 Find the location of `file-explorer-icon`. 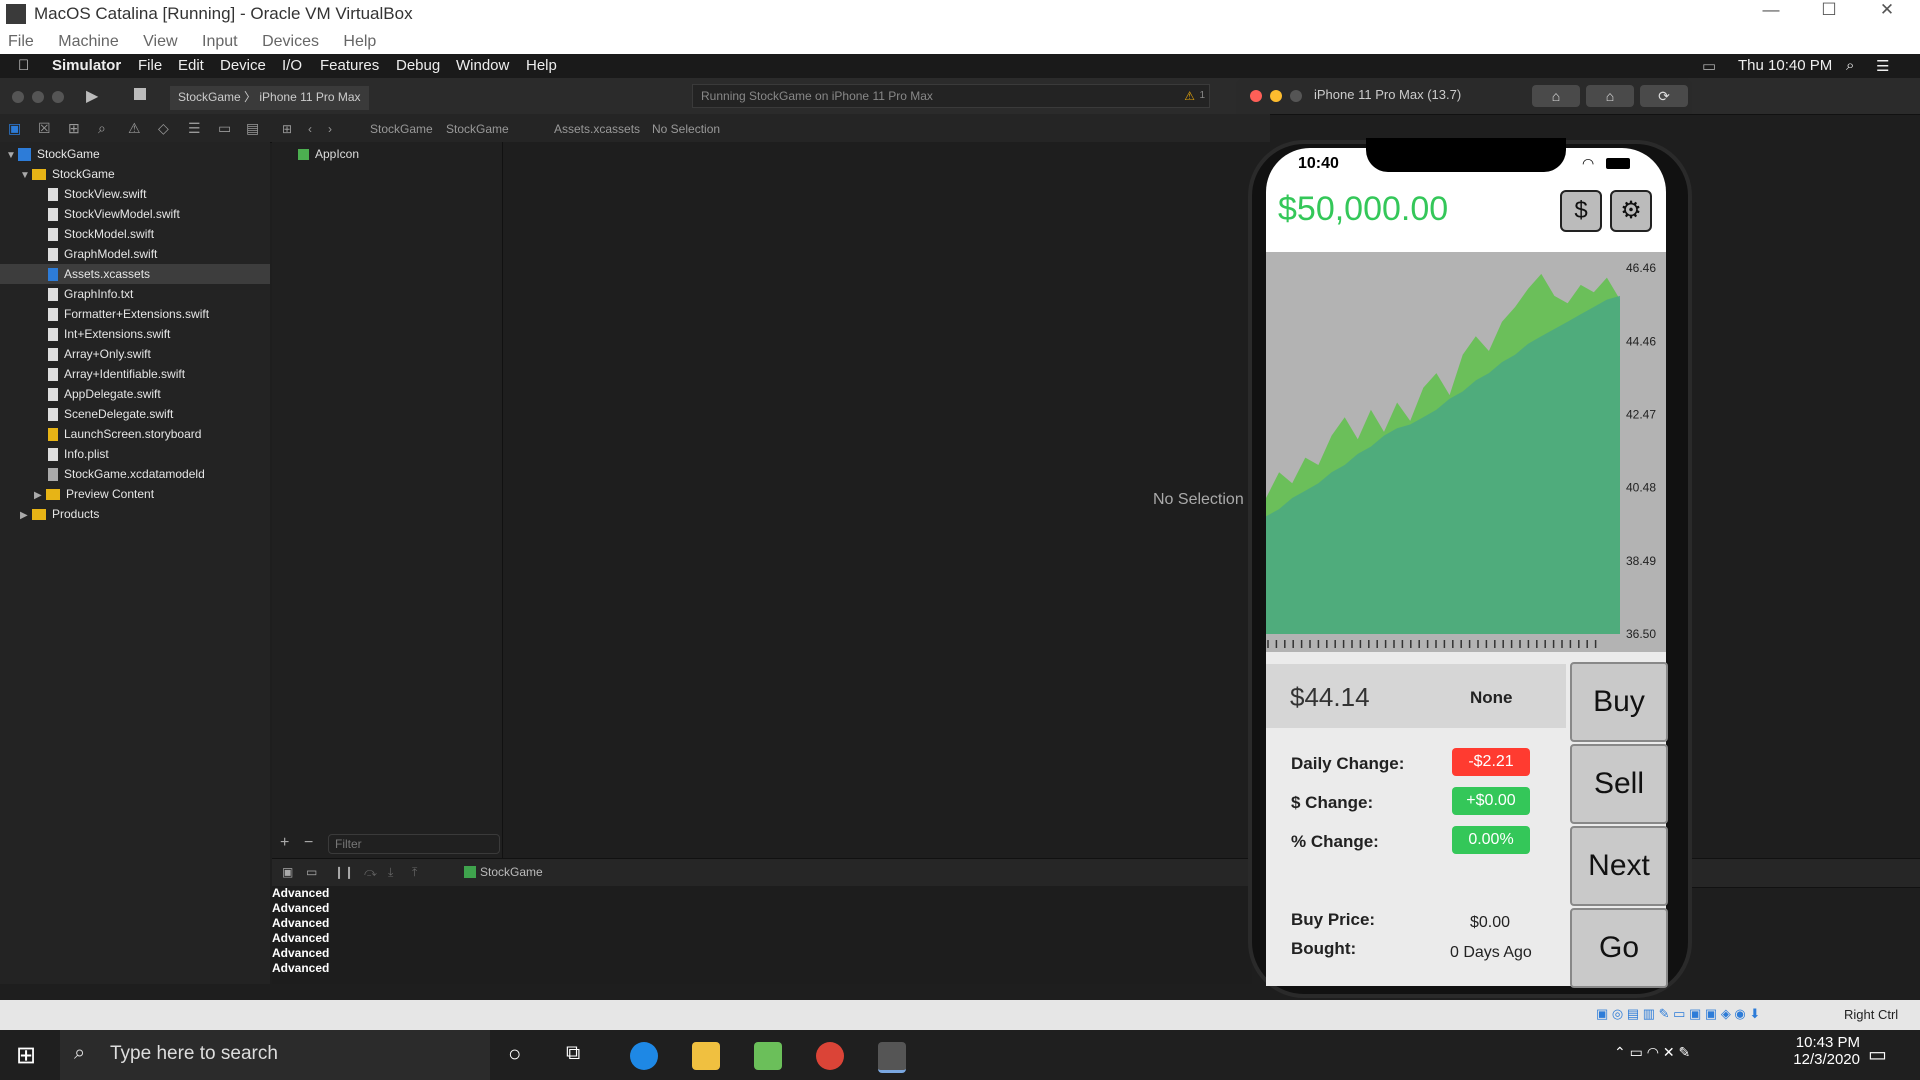

file-explorer-icon is located at coordinates (706, 1056).